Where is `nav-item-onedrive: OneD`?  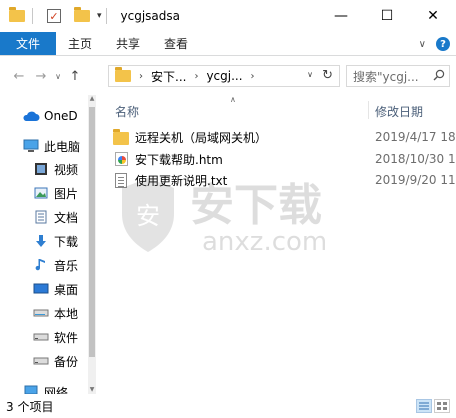 nav-item-onedrive: OneD is located at coordinates (44, 116).